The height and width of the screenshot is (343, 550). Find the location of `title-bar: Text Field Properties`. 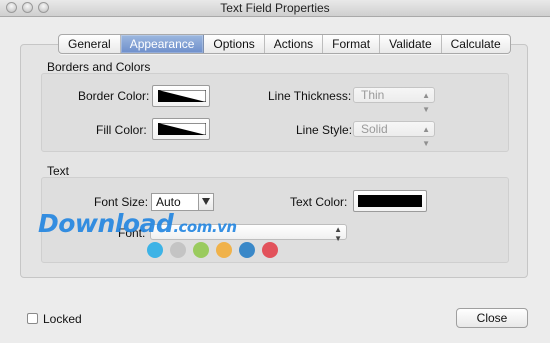

title-bar: Text Field Properties is located at coordinates (275, 8).